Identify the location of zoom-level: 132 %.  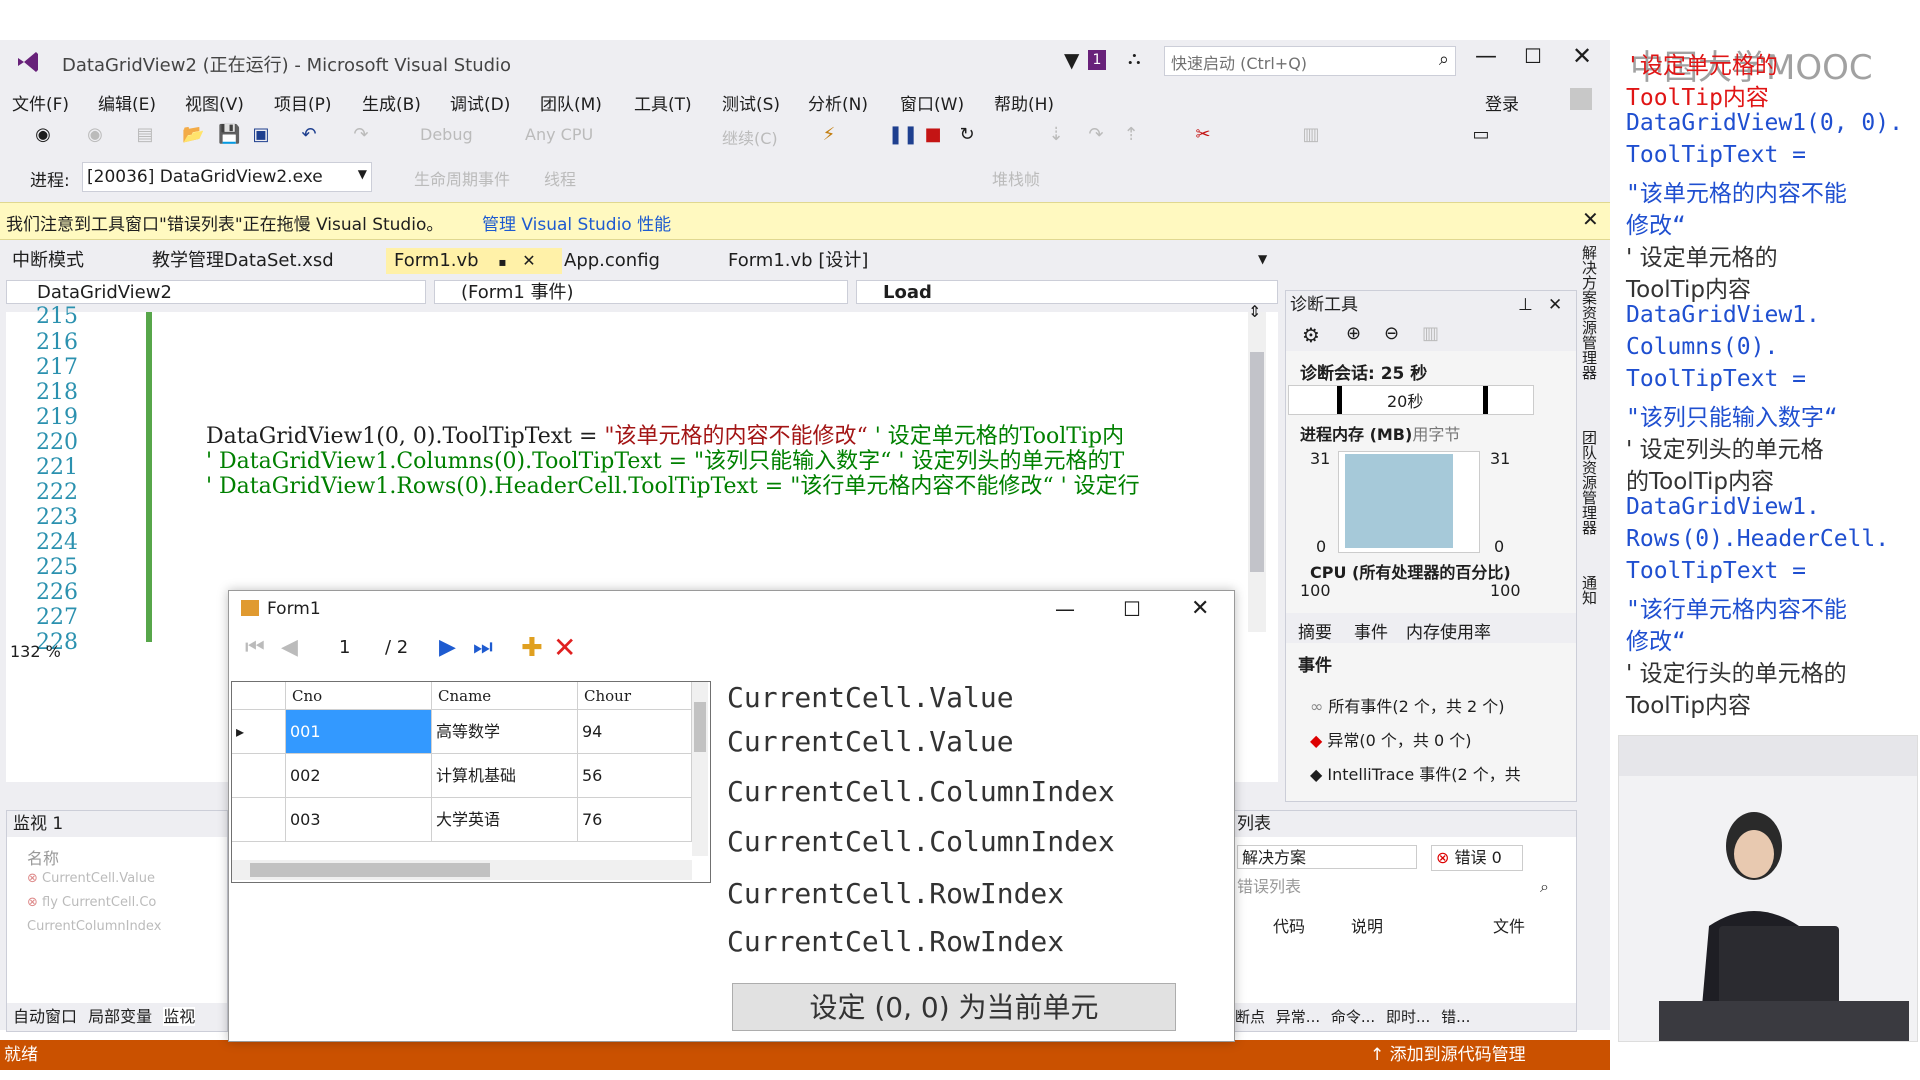
(35, 651).